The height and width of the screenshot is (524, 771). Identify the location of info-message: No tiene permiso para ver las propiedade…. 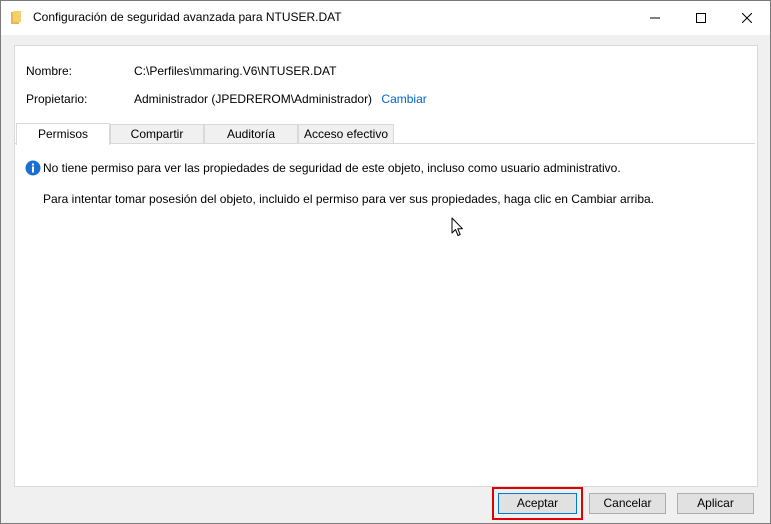
(332, 168).